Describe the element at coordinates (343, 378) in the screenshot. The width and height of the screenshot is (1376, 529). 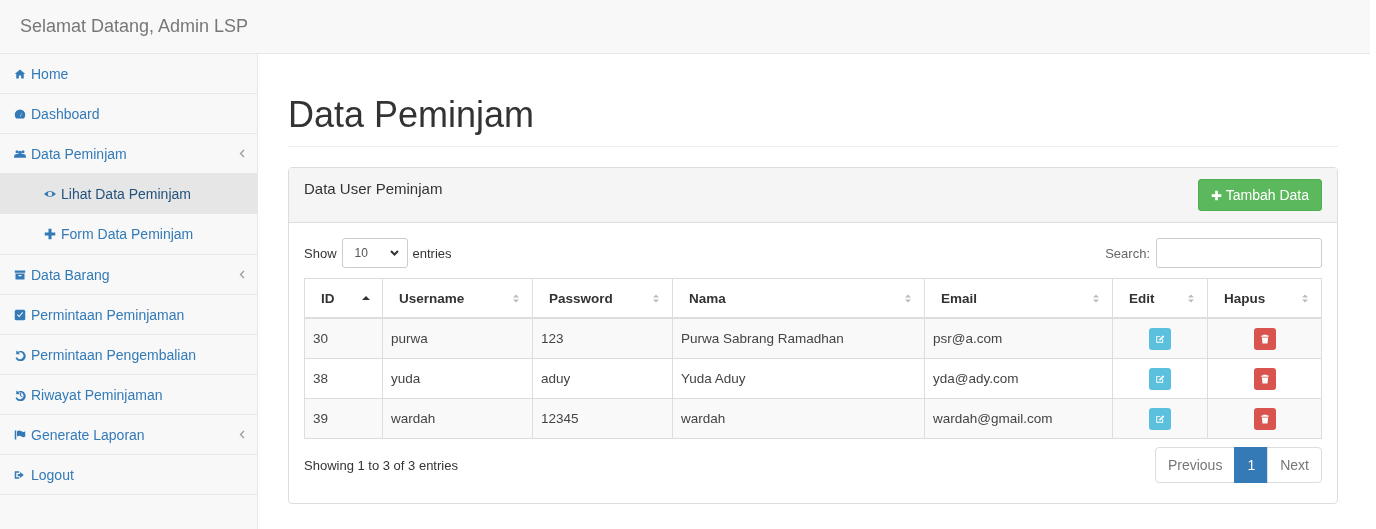
I see `table-cell: 38` at that location.